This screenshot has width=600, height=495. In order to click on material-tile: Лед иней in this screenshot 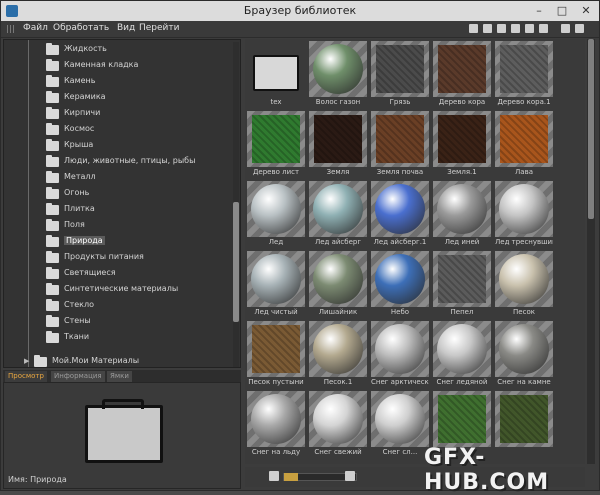, I will do `click(462, 215)`.